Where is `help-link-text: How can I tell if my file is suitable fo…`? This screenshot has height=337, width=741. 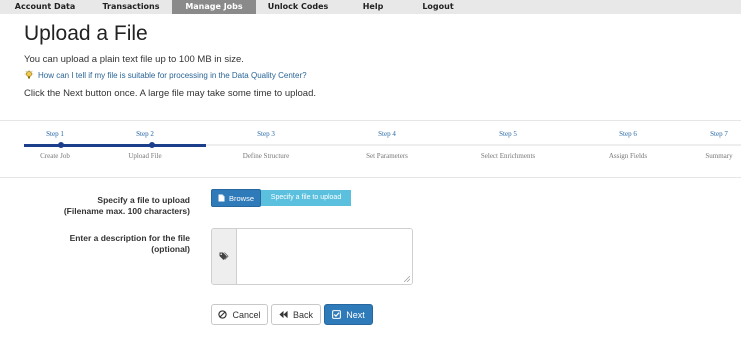 help-link-text: How can I tell if my file is suitable fo… is located at coordinates (172, 75).